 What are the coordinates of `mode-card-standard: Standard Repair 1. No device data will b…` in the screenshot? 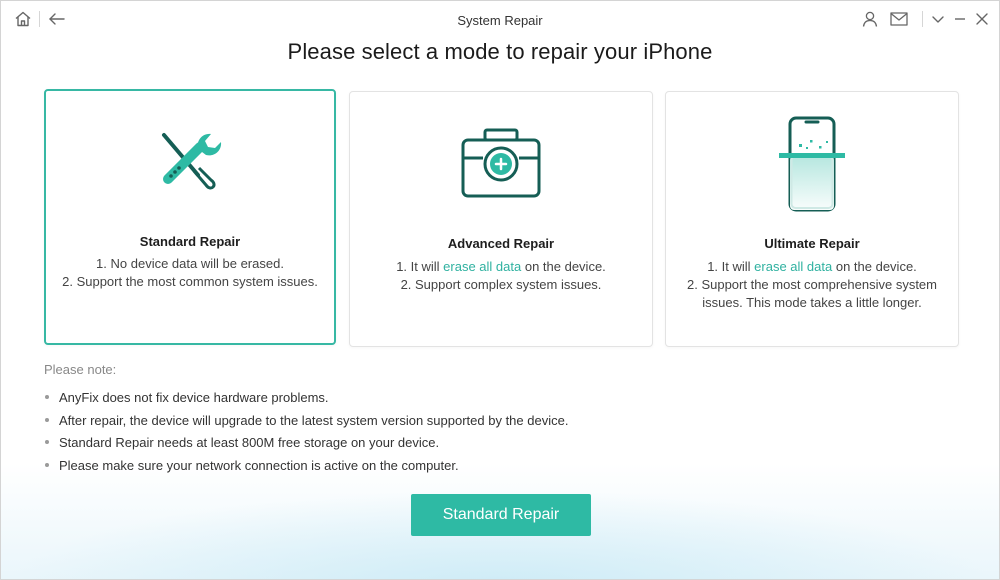 It's located at (190, 217).